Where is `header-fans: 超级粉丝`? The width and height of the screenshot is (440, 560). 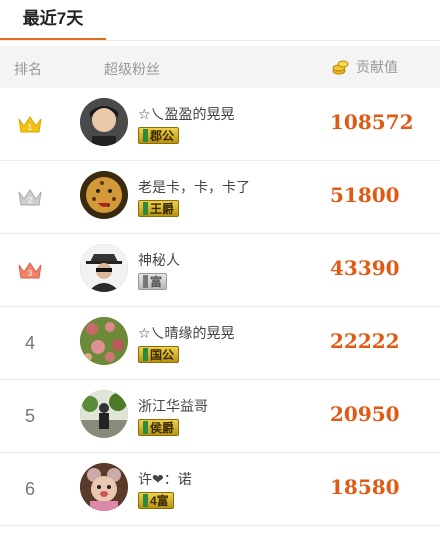 header-fans: 超级粉丝 is located at coordinates (132, 69).